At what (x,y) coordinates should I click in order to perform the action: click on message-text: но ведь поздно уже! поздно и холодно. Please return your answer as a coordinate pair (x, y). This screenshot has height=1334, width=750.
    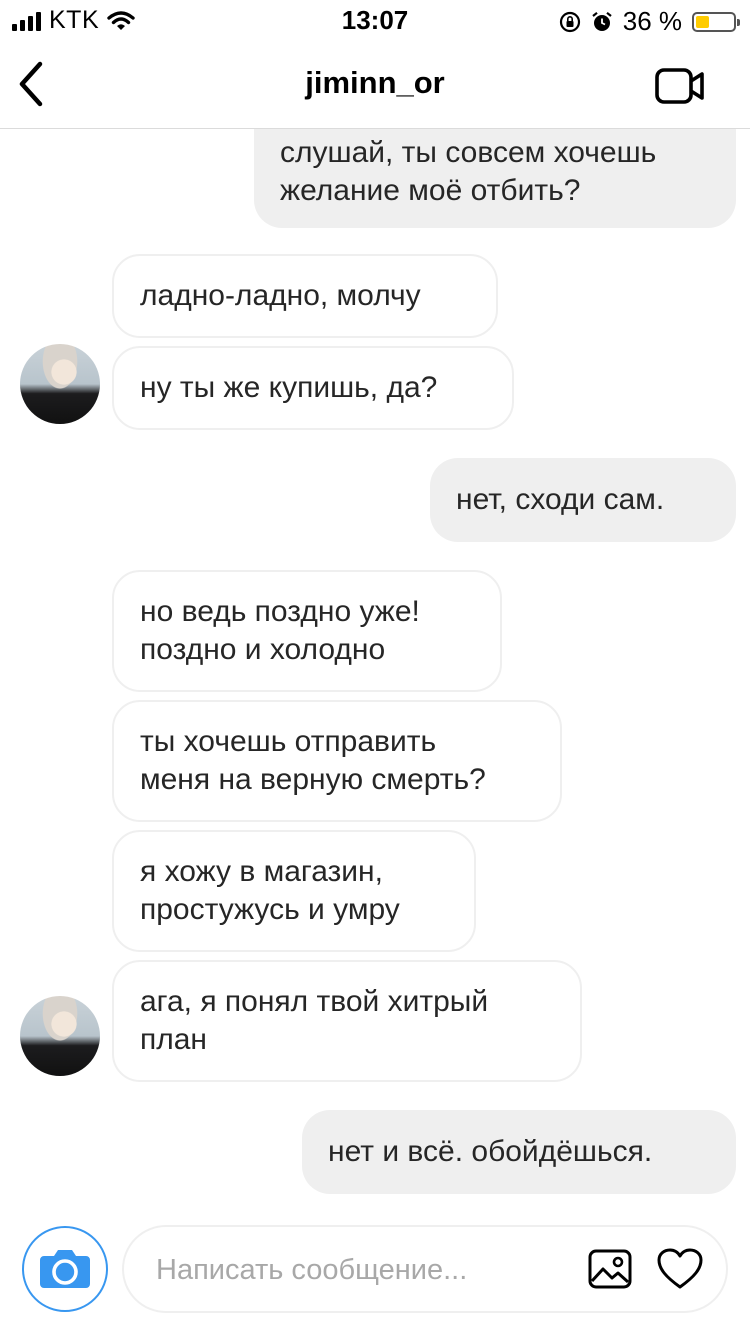
    Looking at the image, I should click on (280, 630).